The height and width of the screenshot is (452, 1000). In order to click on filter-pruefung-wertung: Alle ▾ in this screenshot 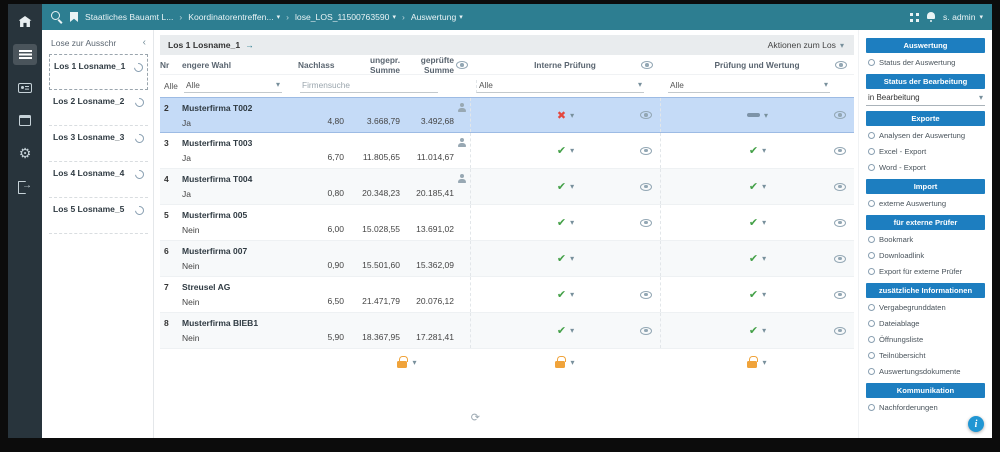, I will do `click(749, 86)`.